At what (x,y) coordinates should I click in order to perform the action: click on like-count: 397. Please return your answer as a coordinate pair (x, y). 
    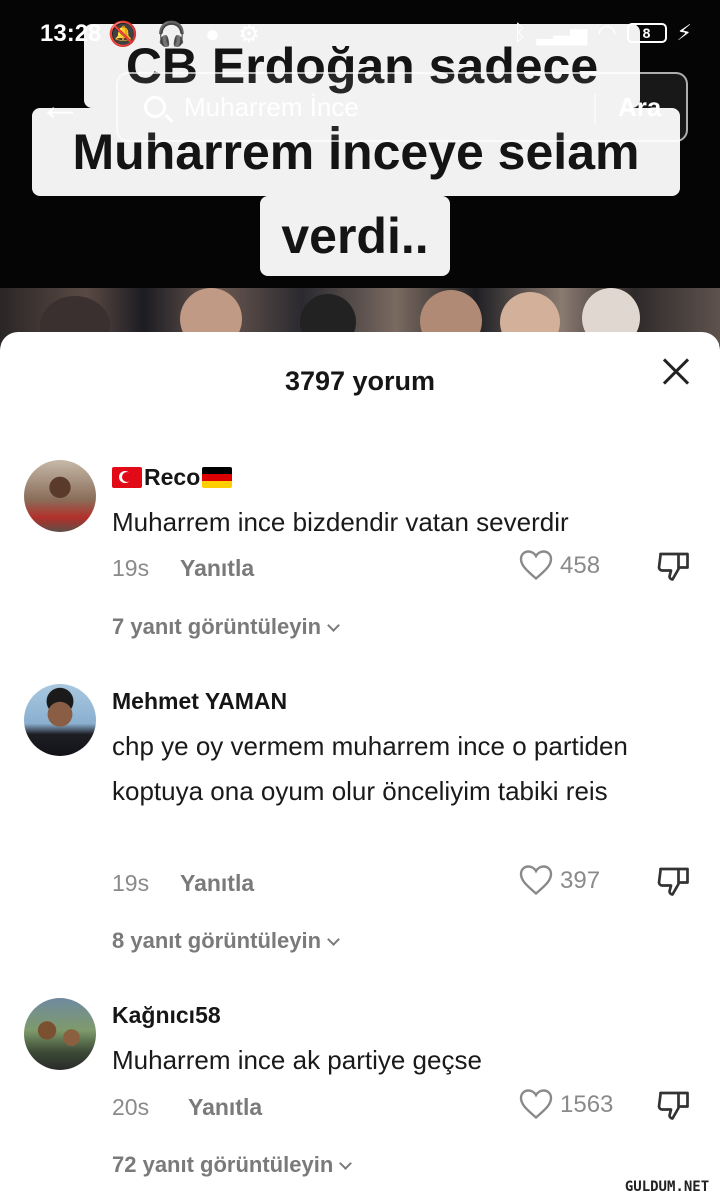
    Looking at the image, I should click on (580, 880).